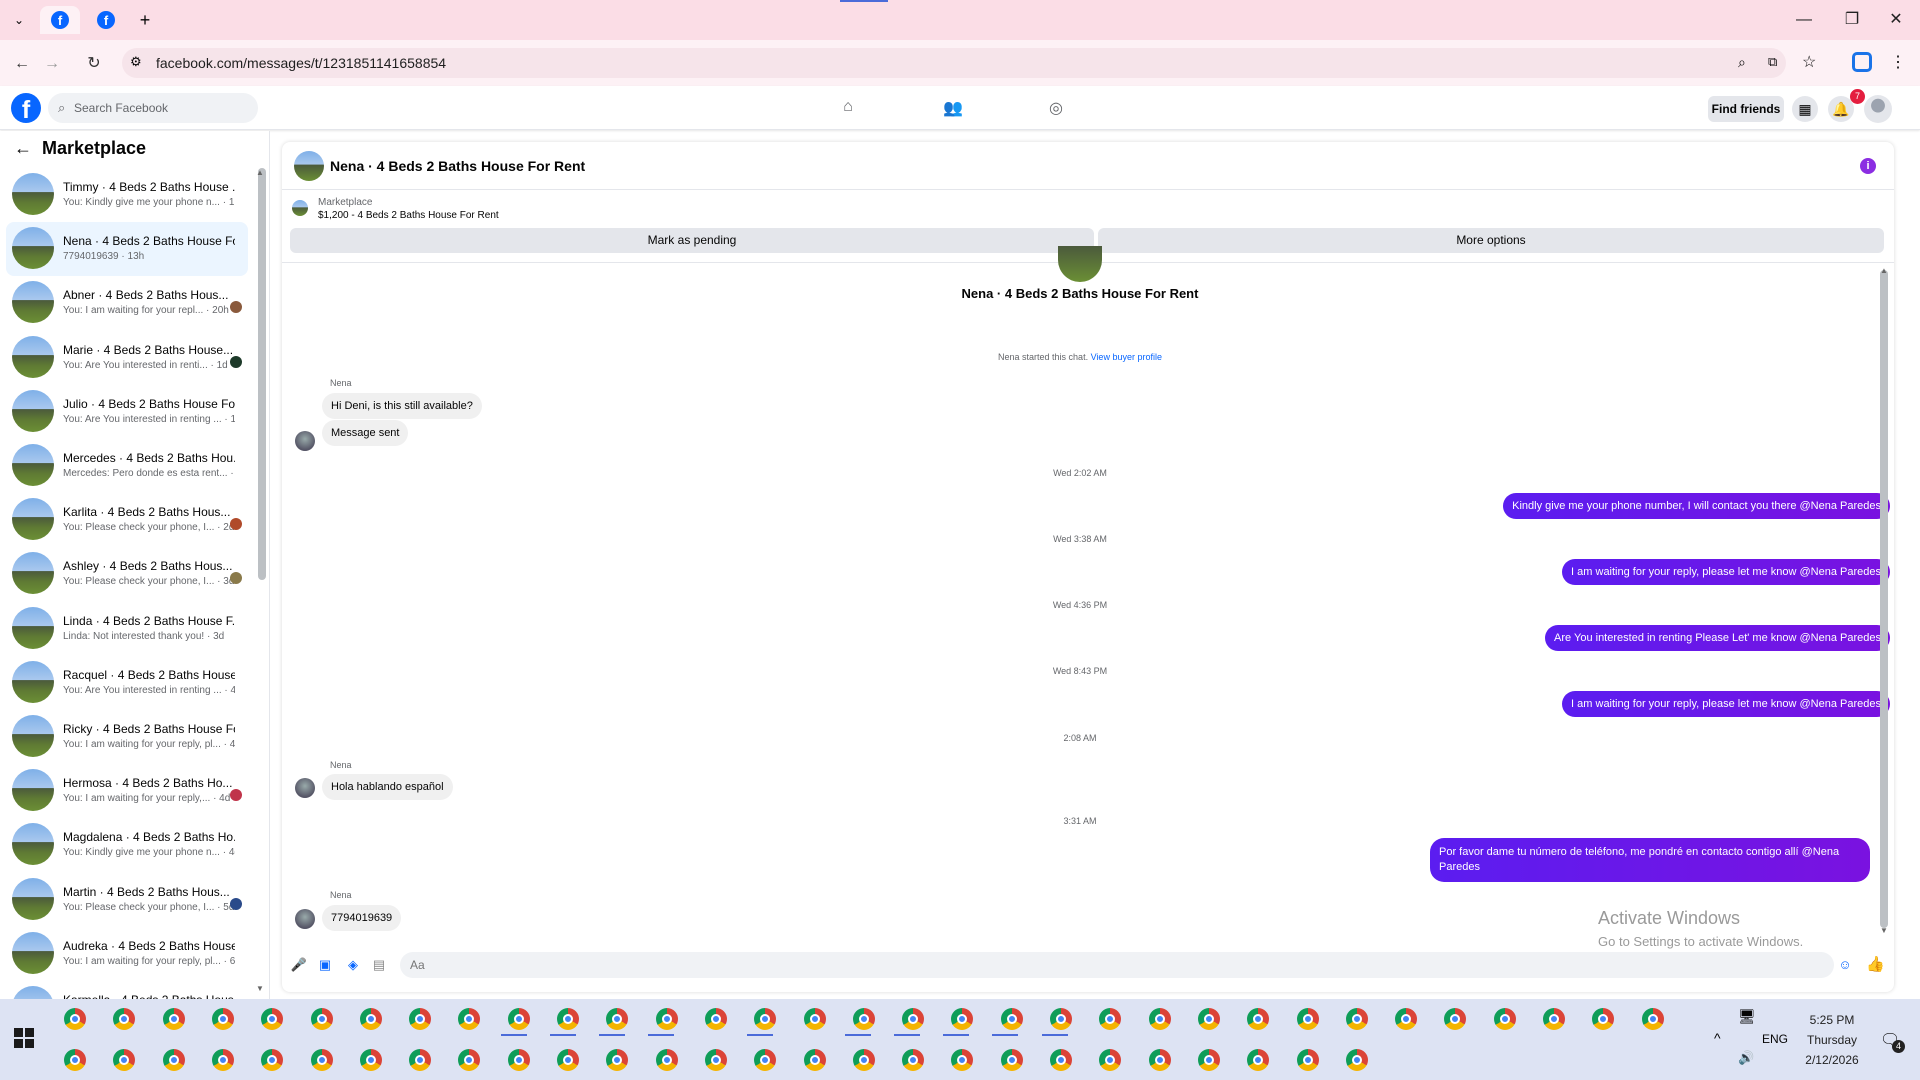 The width and height of the screenshot is (1920, 1080). What do you see at coordinates (1884, 599) in the screenshot?
I see `chat-scrollbar` at bounding box center [1884, 599].